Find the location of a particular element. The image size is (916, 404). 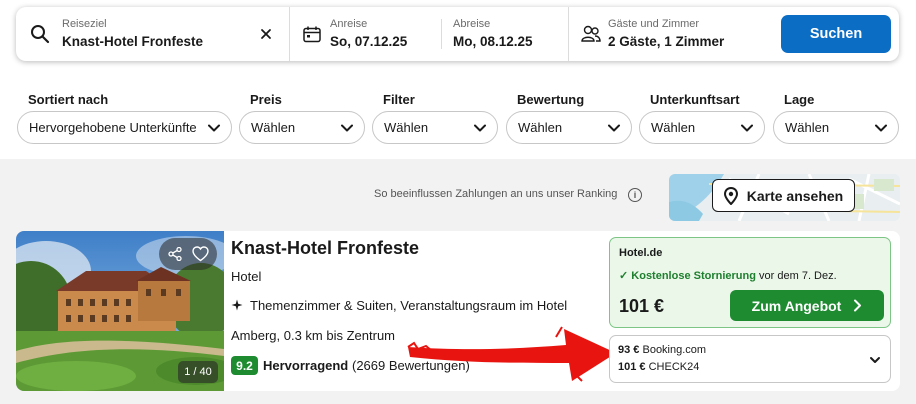

property-type-select: Wählen is located at coordinates (702, 127).